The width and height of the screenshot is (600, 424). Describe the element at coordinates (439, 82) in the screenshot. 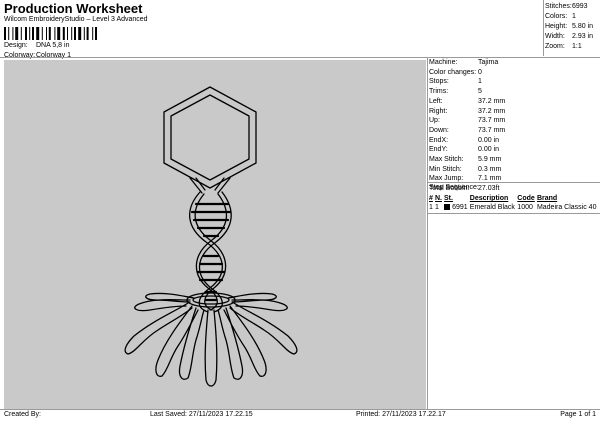

I see `machine-info-label: Stops:` at that location.